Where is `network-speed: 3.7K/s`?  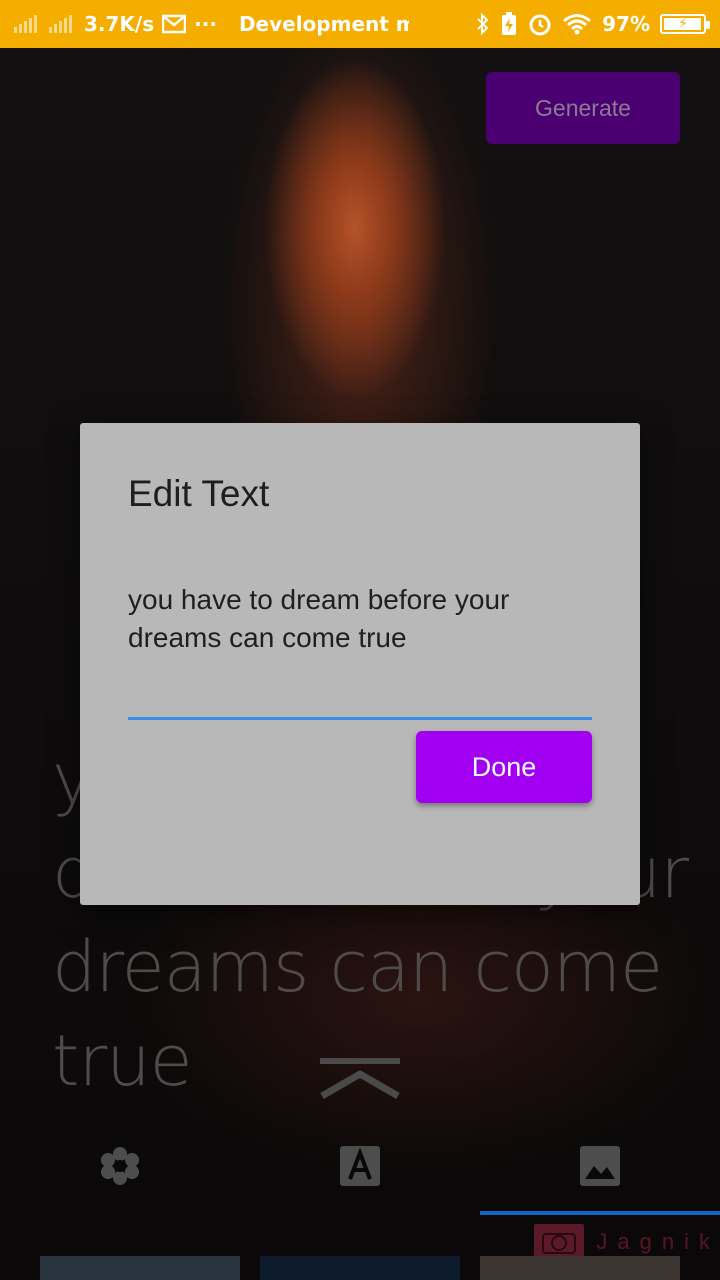 network-speed: 3.7K/s is located at coordinates (119, 24).